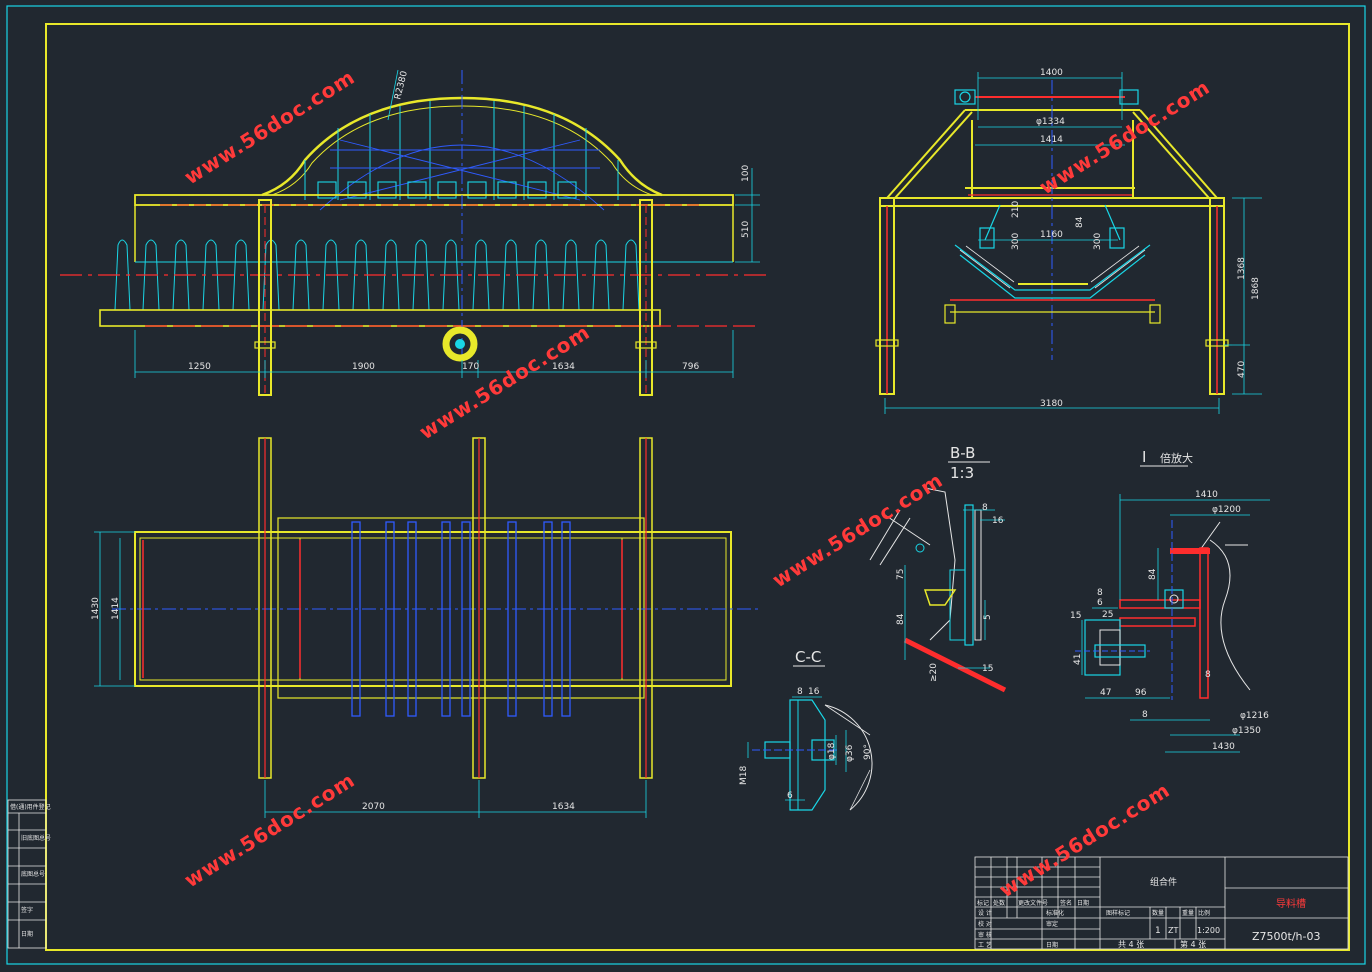 This screenshot has height=972, width=1372. Describe the element at coordinates (1204, 913) in the screenshot. I see `head-label: 比例` at that location.